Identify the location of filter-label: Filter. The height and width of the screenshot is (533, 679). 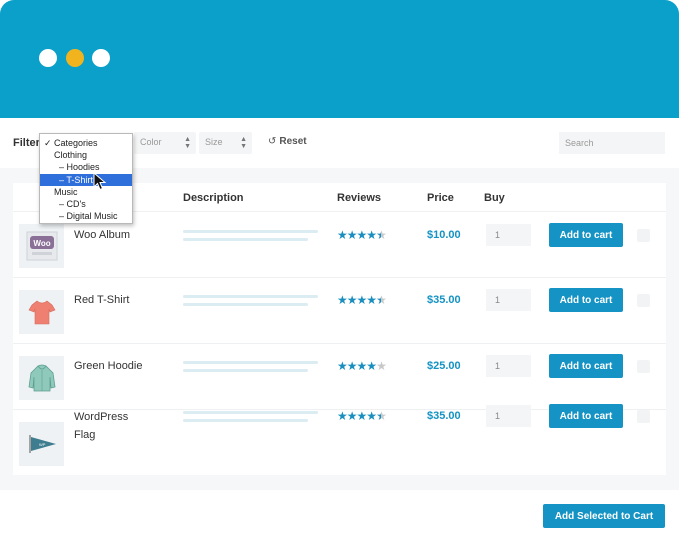
(26, 143).